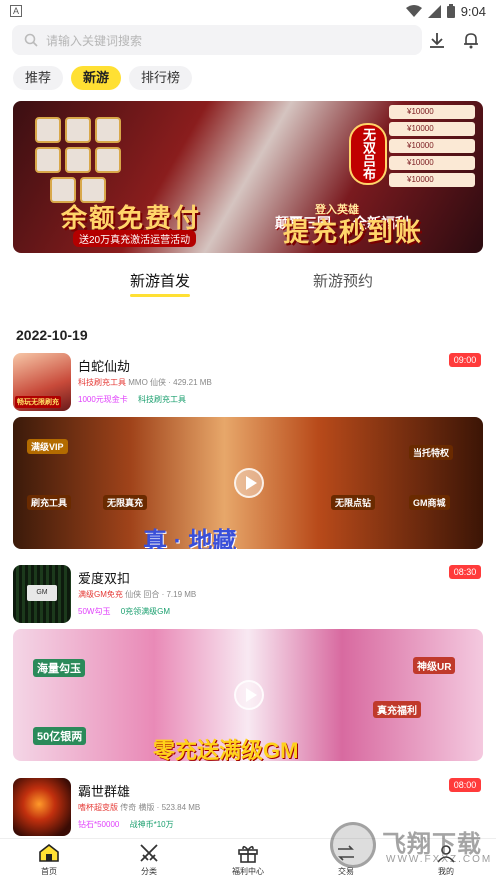  What do you see at coordinates (429, 502) in the screenshot?
I see `video-label: GM商城` at bounding box center [429, 502].